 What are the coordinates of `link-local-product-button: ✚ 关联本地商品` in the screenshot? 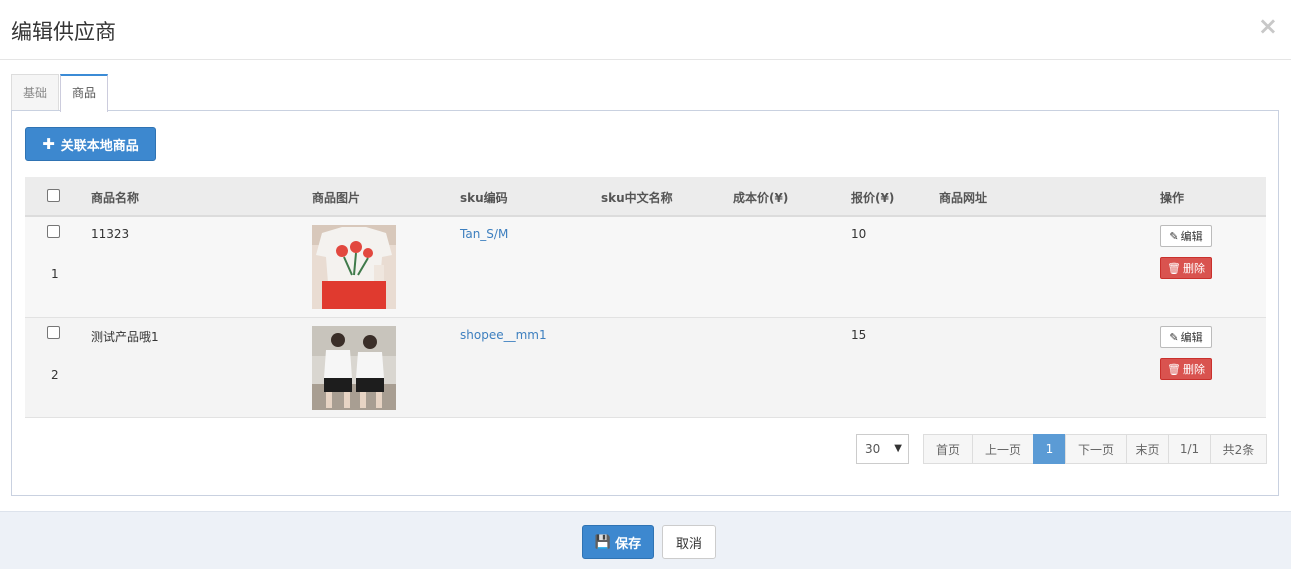 It's located at (90, 144).